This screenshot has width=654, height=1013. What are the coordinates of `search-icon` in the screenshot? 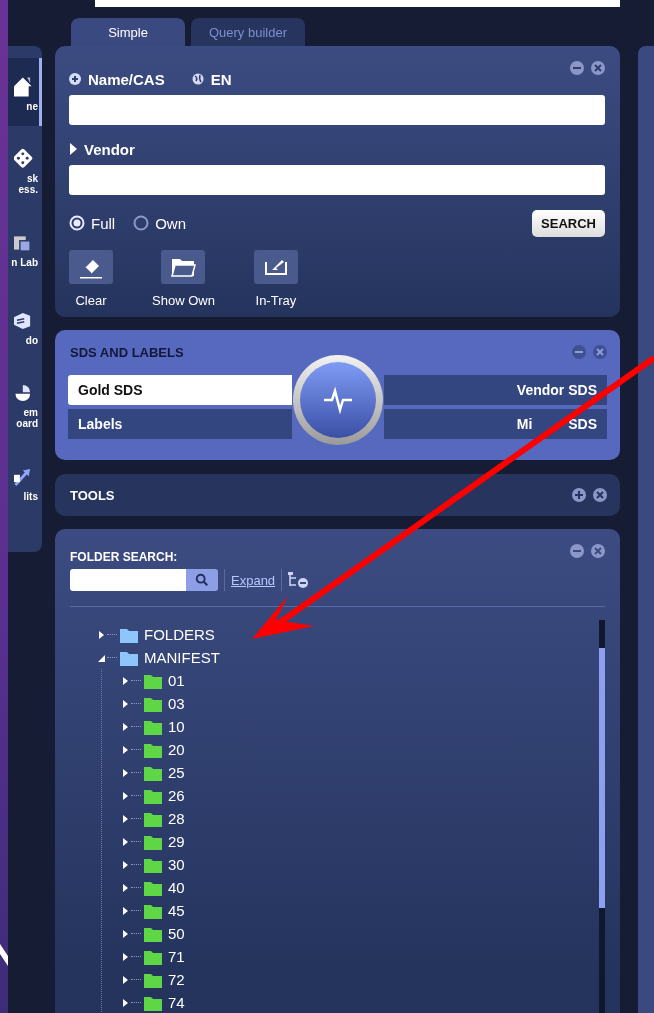 It's located at (202, 580).